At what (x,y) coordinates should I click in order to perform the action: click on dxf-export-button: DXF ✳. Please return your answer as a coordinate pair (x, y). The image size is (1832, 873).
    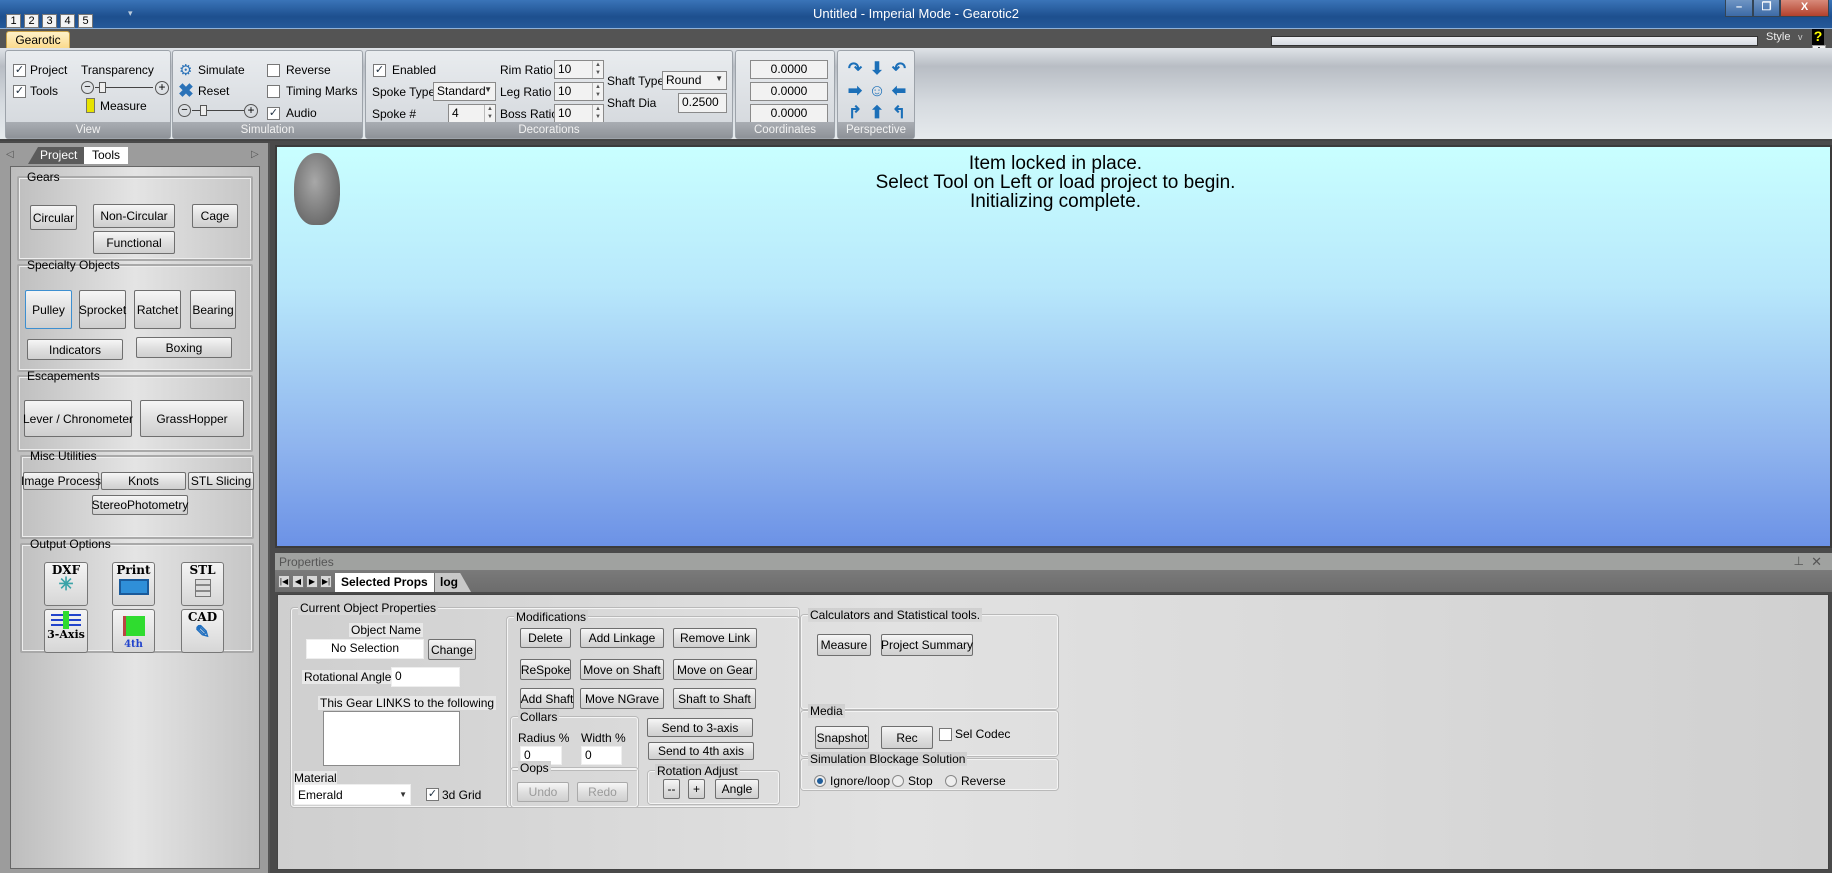
    Looking at the image, I should click on (66, 584).